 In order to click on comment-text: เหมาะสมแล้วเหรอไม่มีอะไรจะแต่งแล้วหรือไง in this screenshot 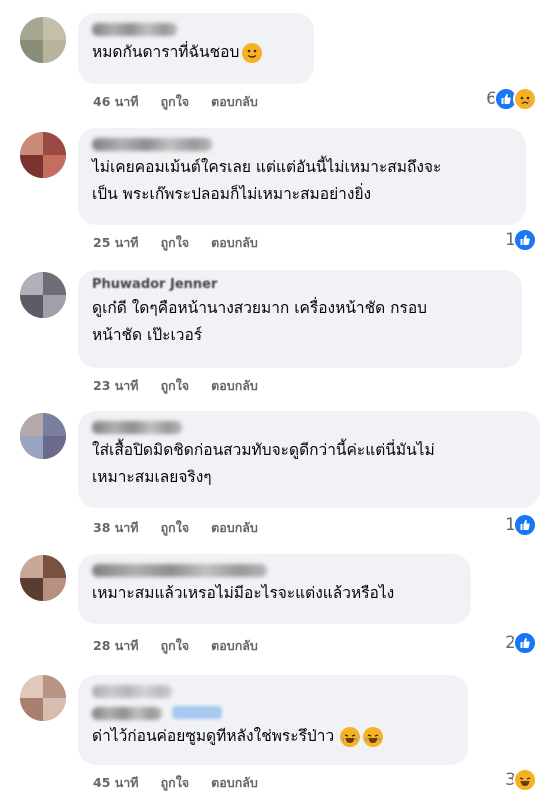, I will do `click(243, 593)`.